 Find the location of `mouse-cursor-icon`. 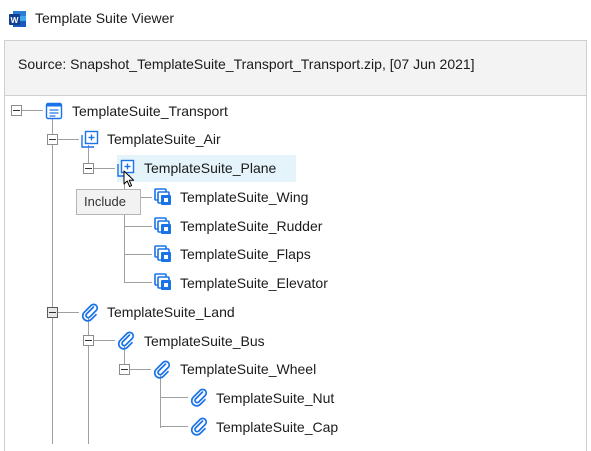

mouse-cursor-icon is located at coordinates (129, 178).